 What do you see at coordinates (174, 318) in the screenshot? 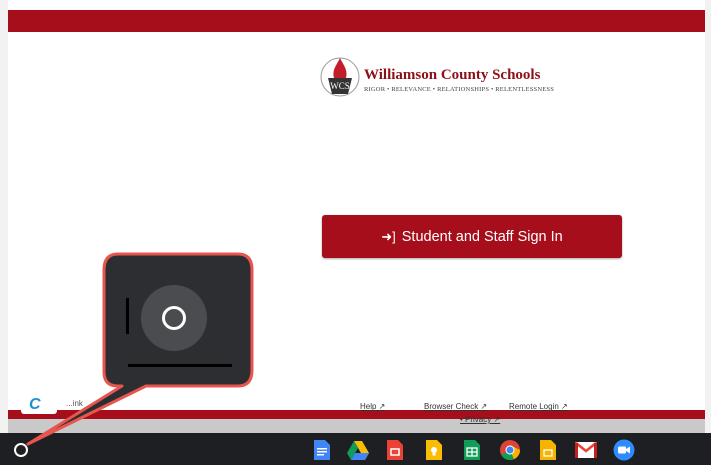
I see `zoomed-launcher-icon` at bounding box center [174, 318].